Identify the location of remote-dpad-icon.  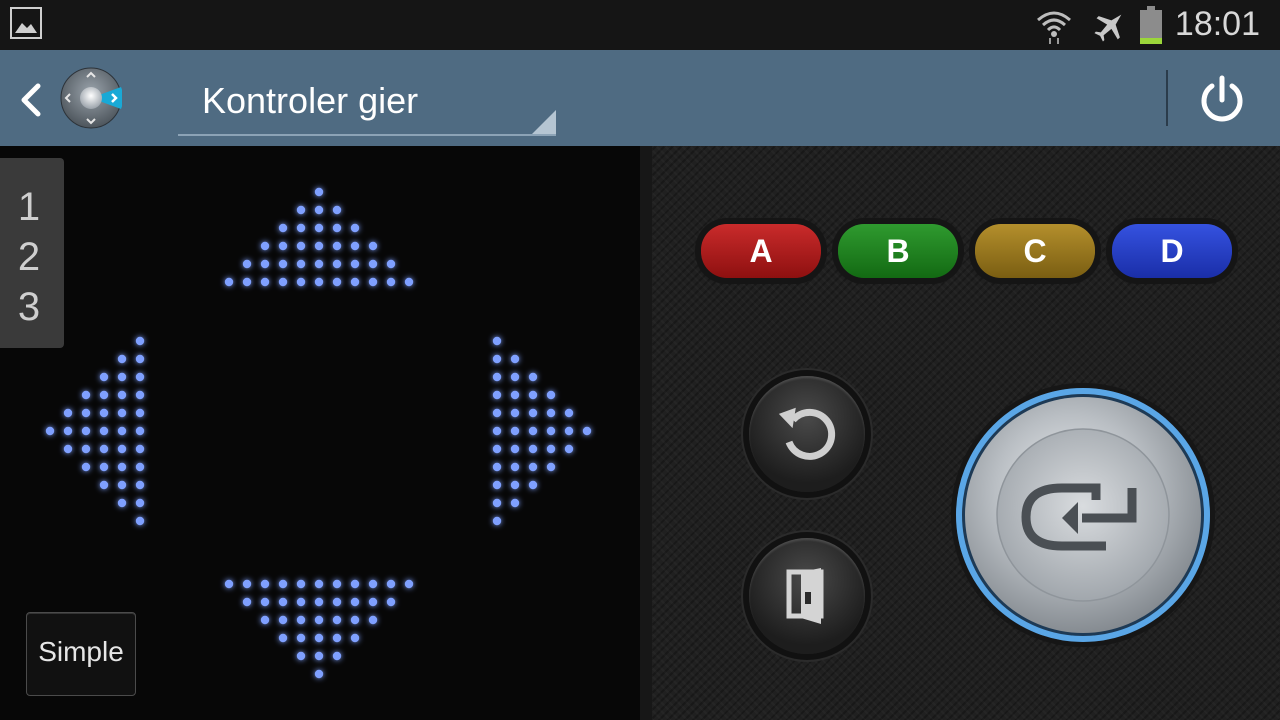
(91, 98).